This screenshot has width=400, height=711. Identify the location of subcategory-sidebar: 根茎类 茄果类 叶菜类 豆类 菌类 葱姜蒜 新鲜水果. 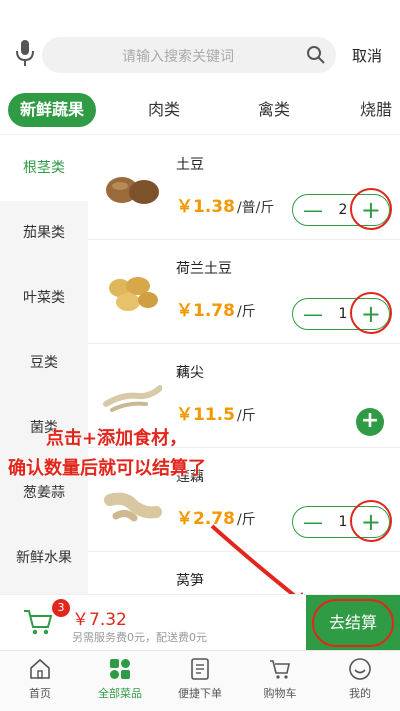
(44, 365).